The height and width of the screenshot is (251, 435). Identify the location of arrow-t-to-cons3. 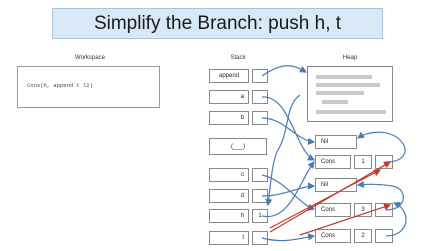
(288, 237).